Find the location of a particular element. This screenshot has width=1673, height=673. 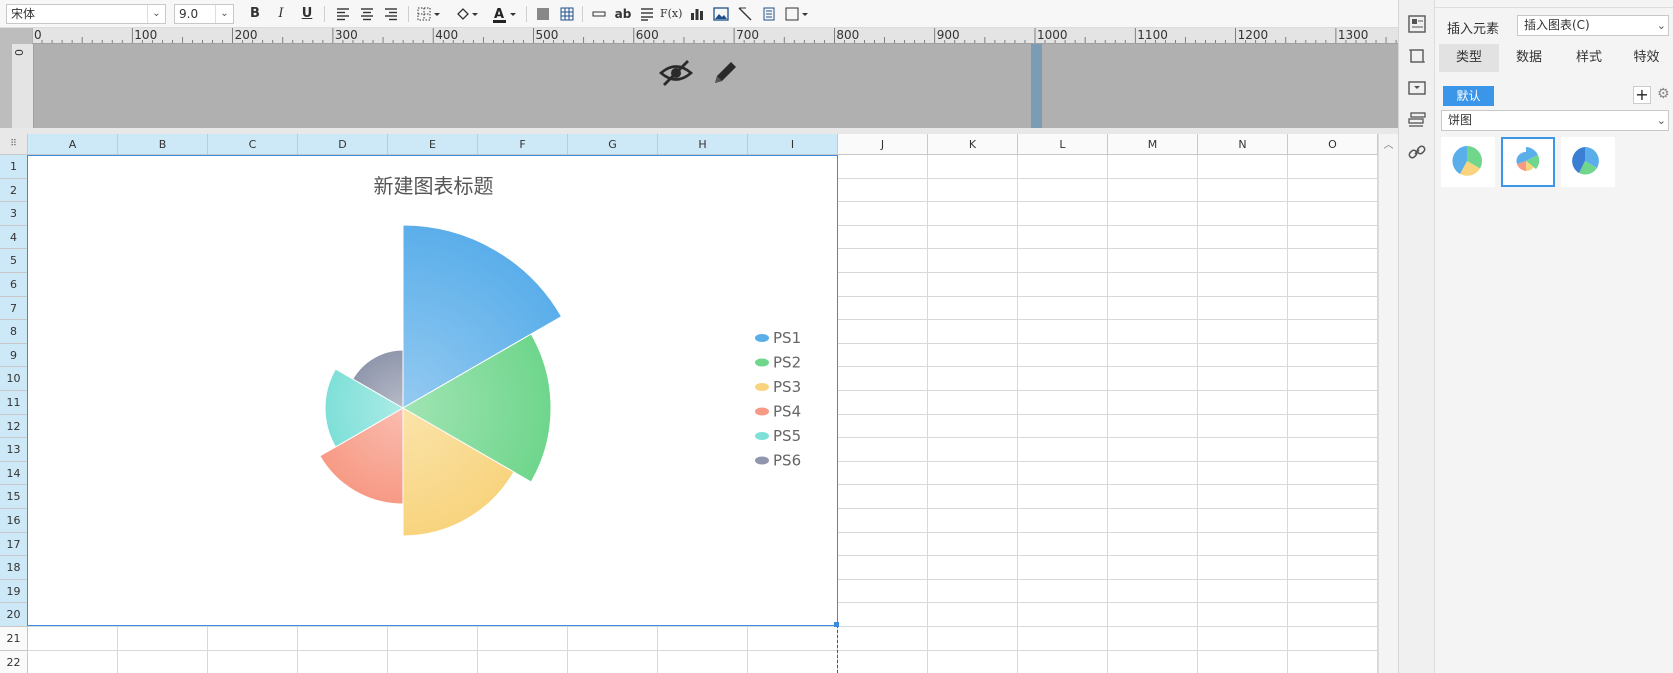

row-header-15: 15 is located at coordinates (14, 497).